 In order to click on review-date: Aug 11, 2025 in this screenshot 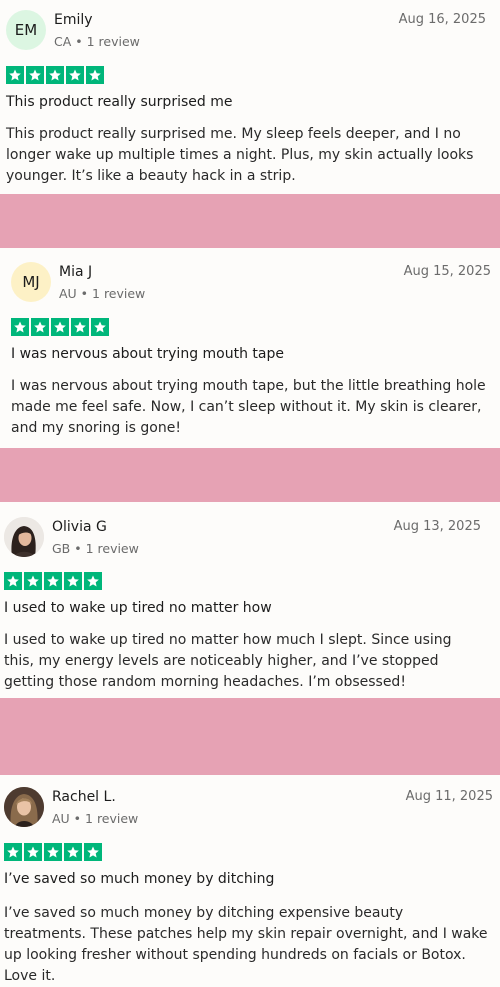, I will do `click(449, 796)`.